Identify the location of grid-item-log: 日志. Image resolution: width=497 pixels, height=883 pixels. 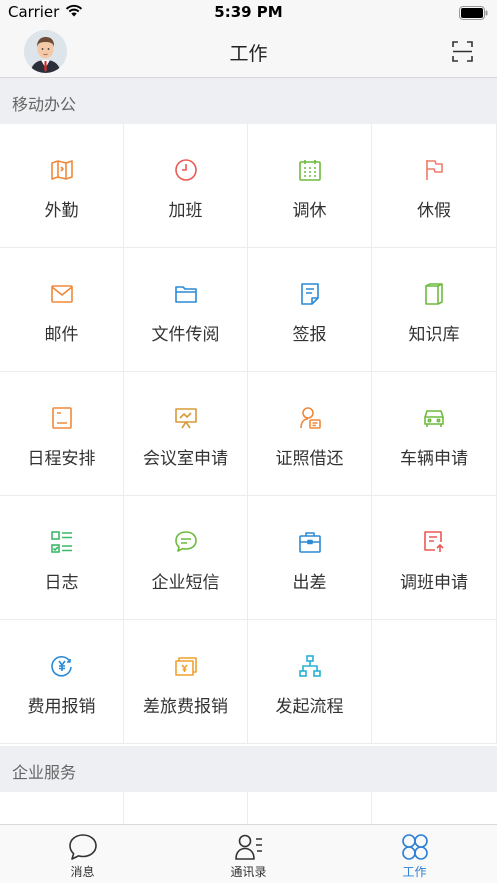
(62, 558).